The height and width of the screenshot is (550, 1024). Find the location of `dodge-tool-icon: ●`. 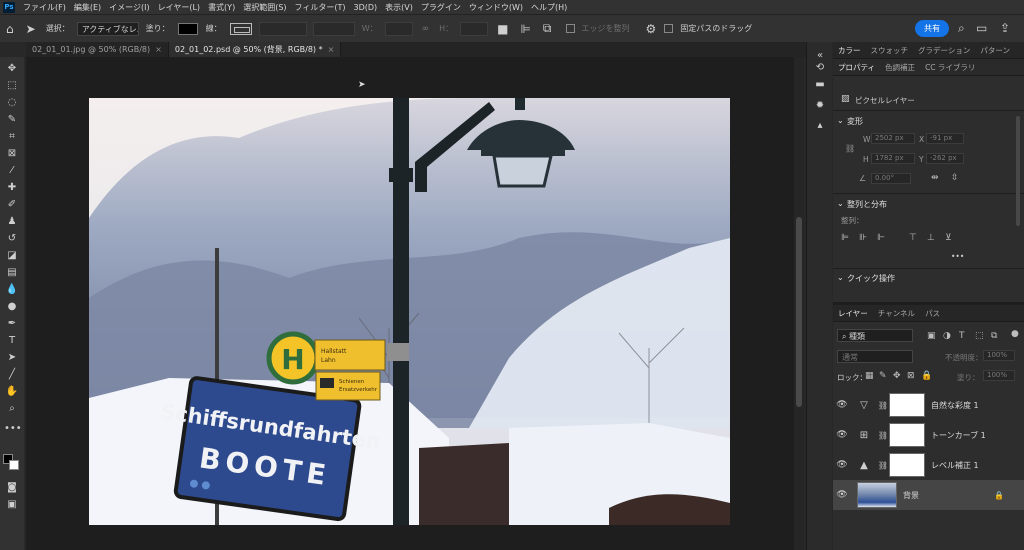

dodge-tool-icon: ● is located at coordinates (12, 307).